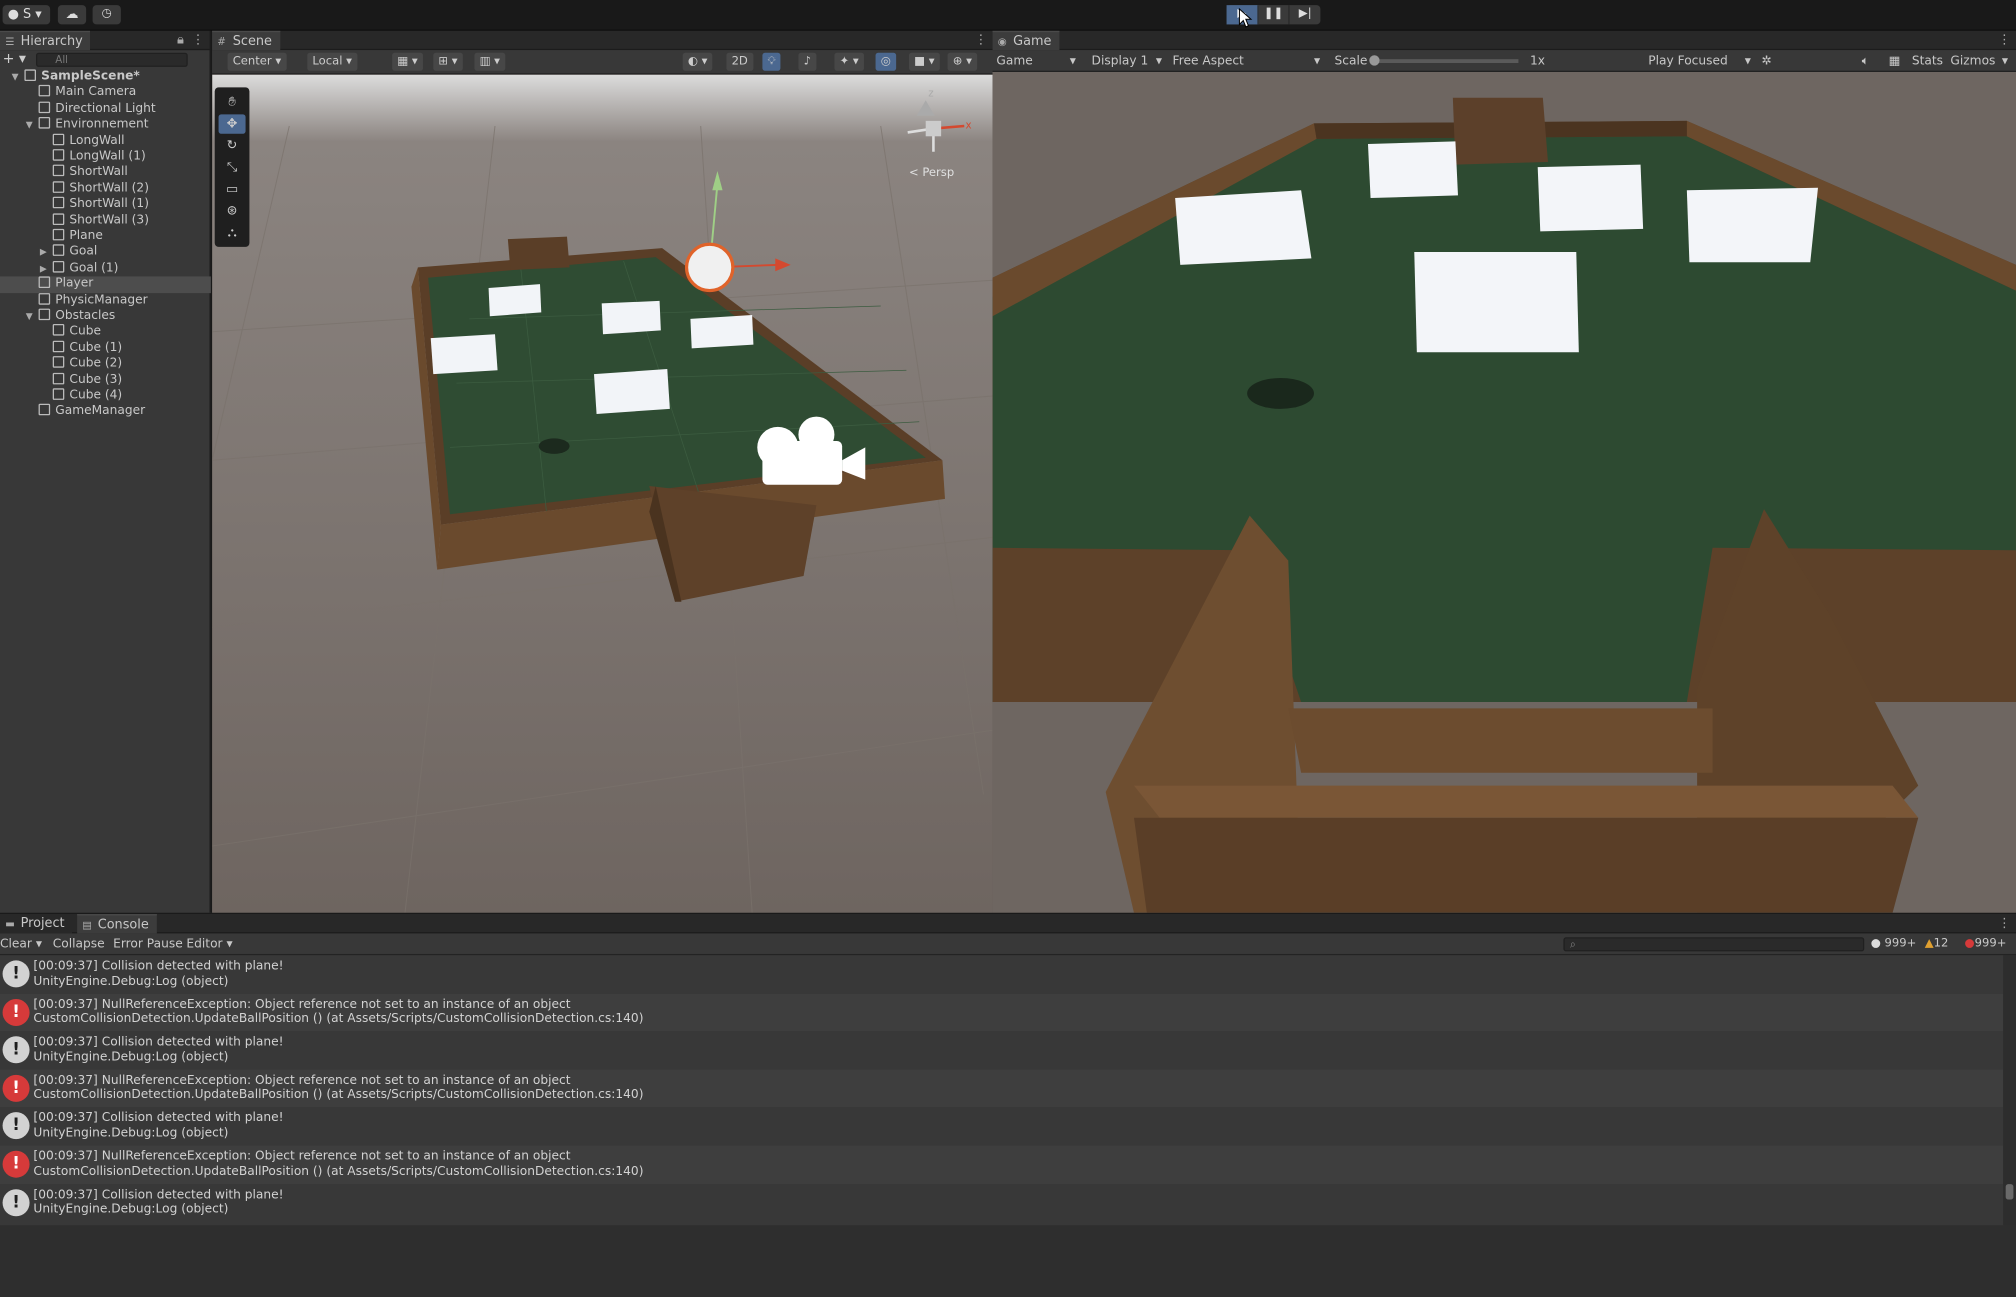 Image resolution: width=2016 pixels, height=1297 pixels. I want to click on bug-icon: ✲, so click(1766, 61).